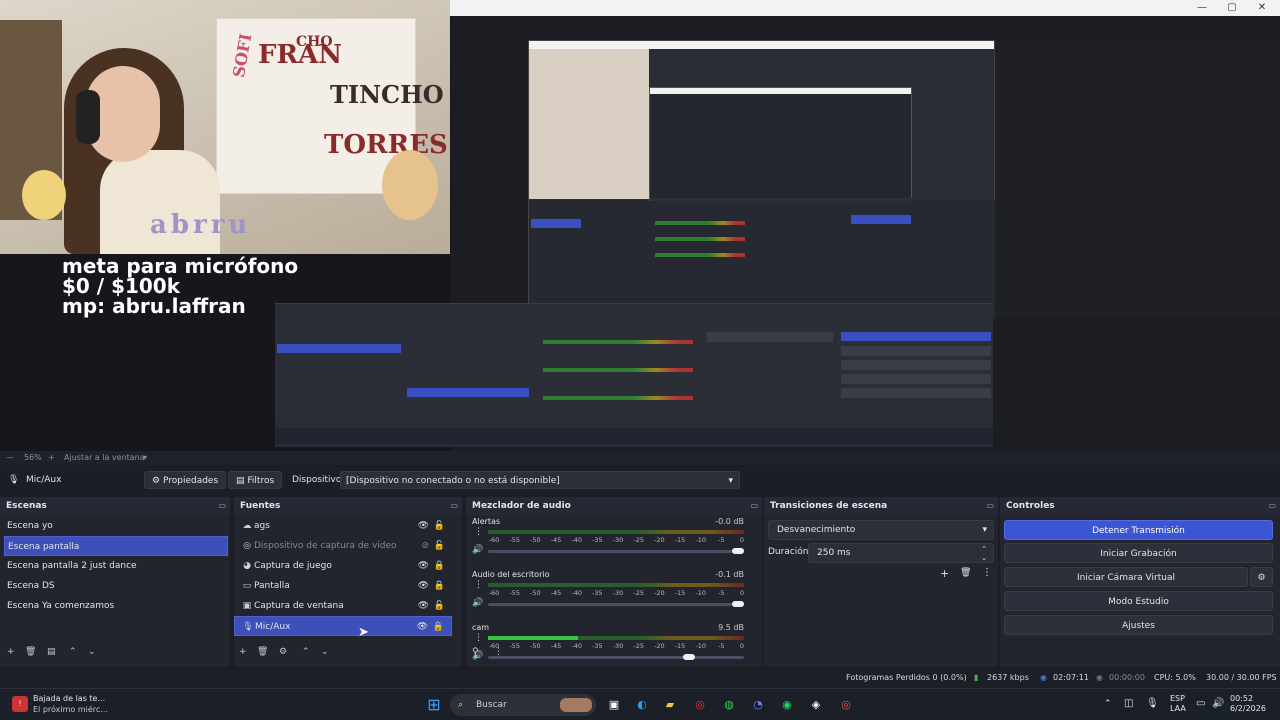 Image resolution: width=1280 pixels, height=720 pixels. Describe the element at coordinates (816, 705) in the screenshot. I see `obs-icon: ◈` at that location.